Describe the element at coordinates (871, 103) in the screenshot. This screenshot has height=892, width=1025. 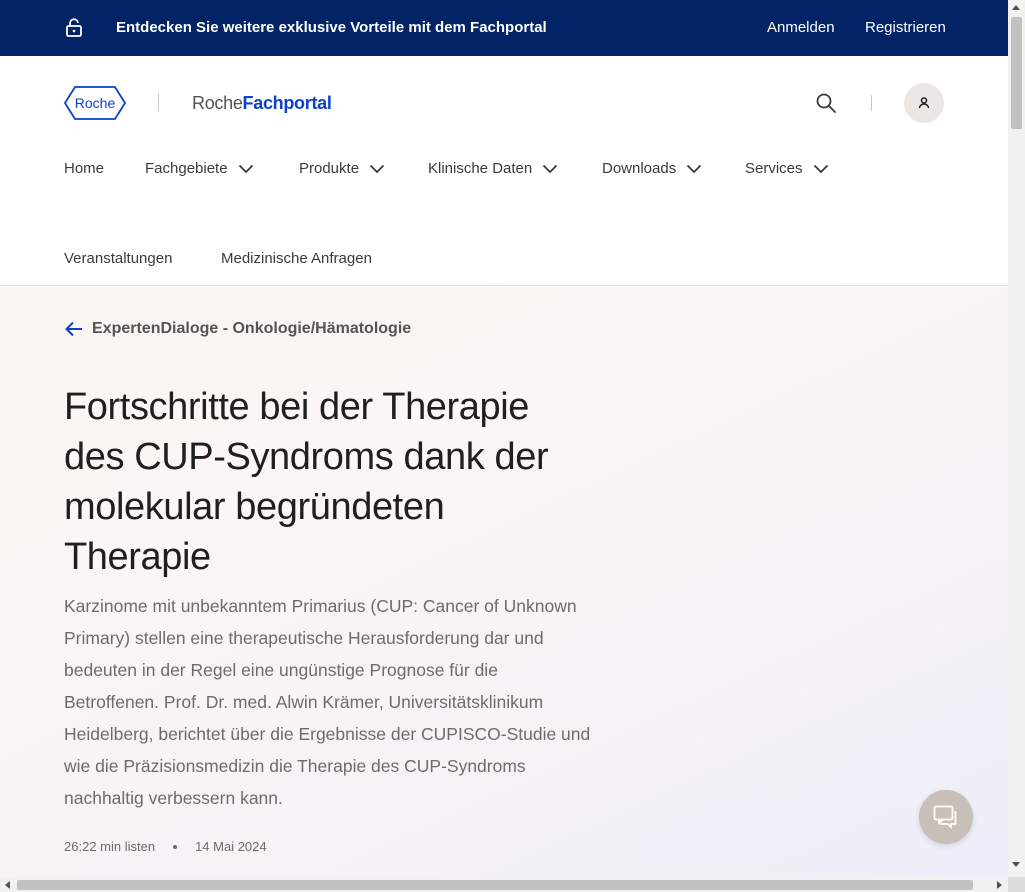
I see `header-divider` at that location.